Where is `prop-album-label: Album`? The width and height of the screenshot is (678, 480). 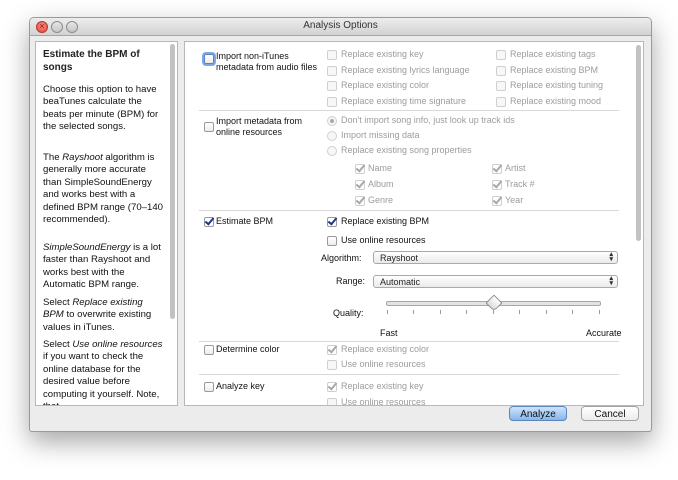
prop-album-label: Album is located at coordinates (381, 184).